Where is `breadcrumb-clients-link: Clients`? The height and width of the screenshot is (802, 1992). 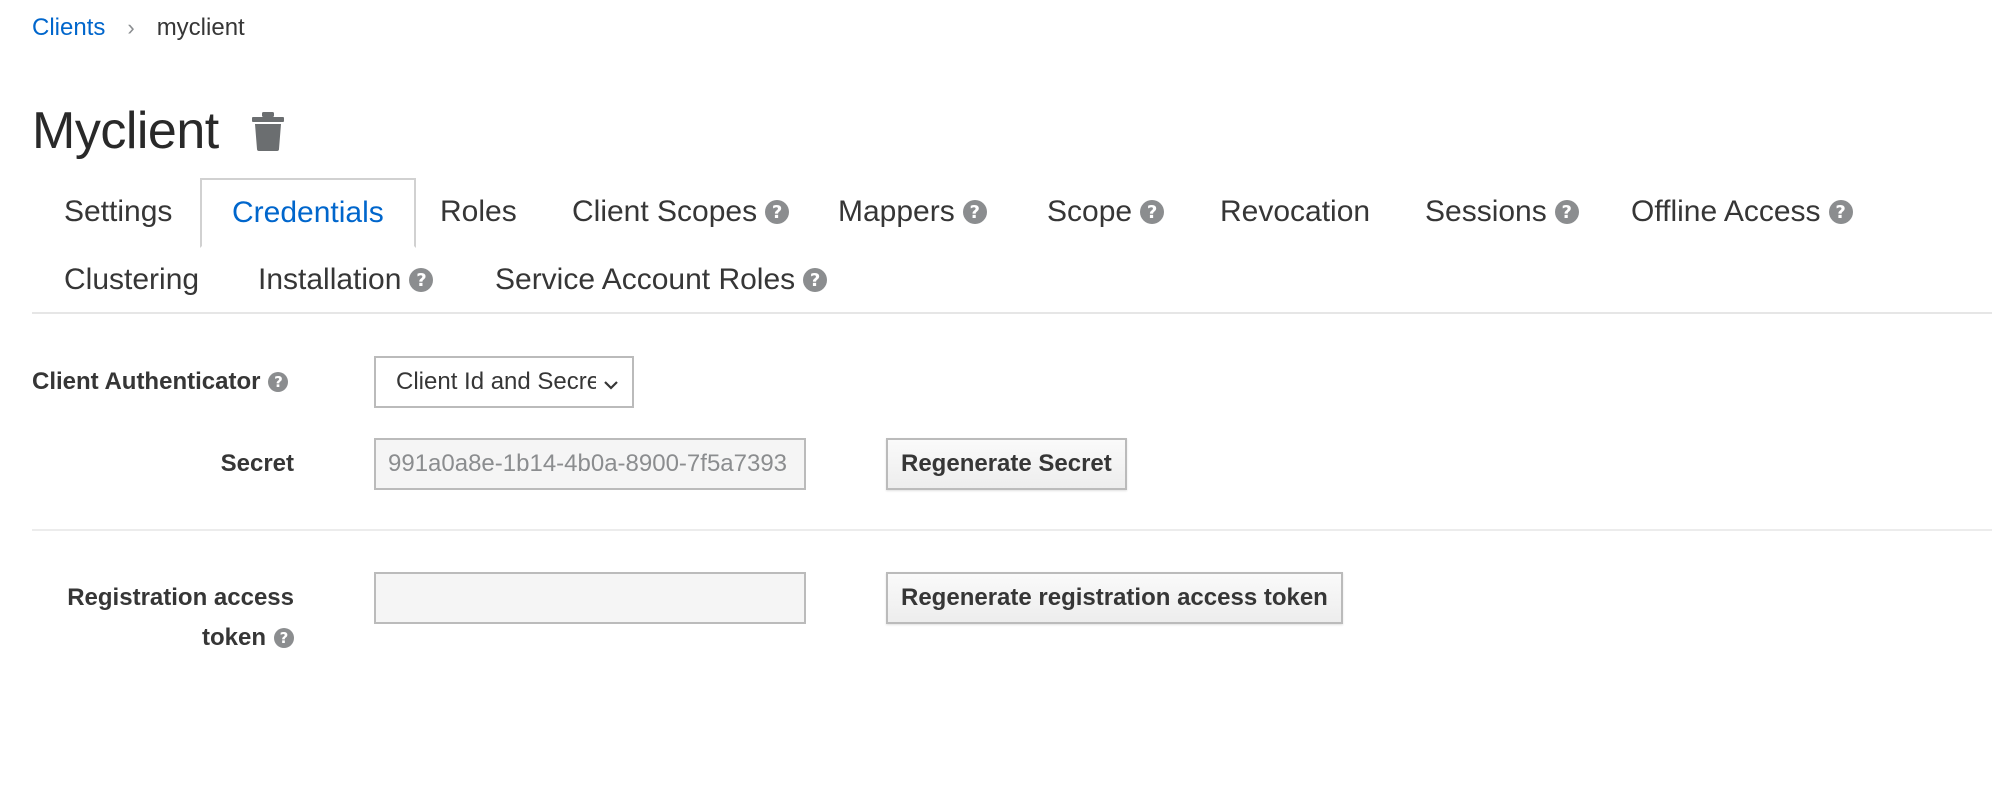 breadcrumb-clients-link: Clients is located at coordinates (68, 28).